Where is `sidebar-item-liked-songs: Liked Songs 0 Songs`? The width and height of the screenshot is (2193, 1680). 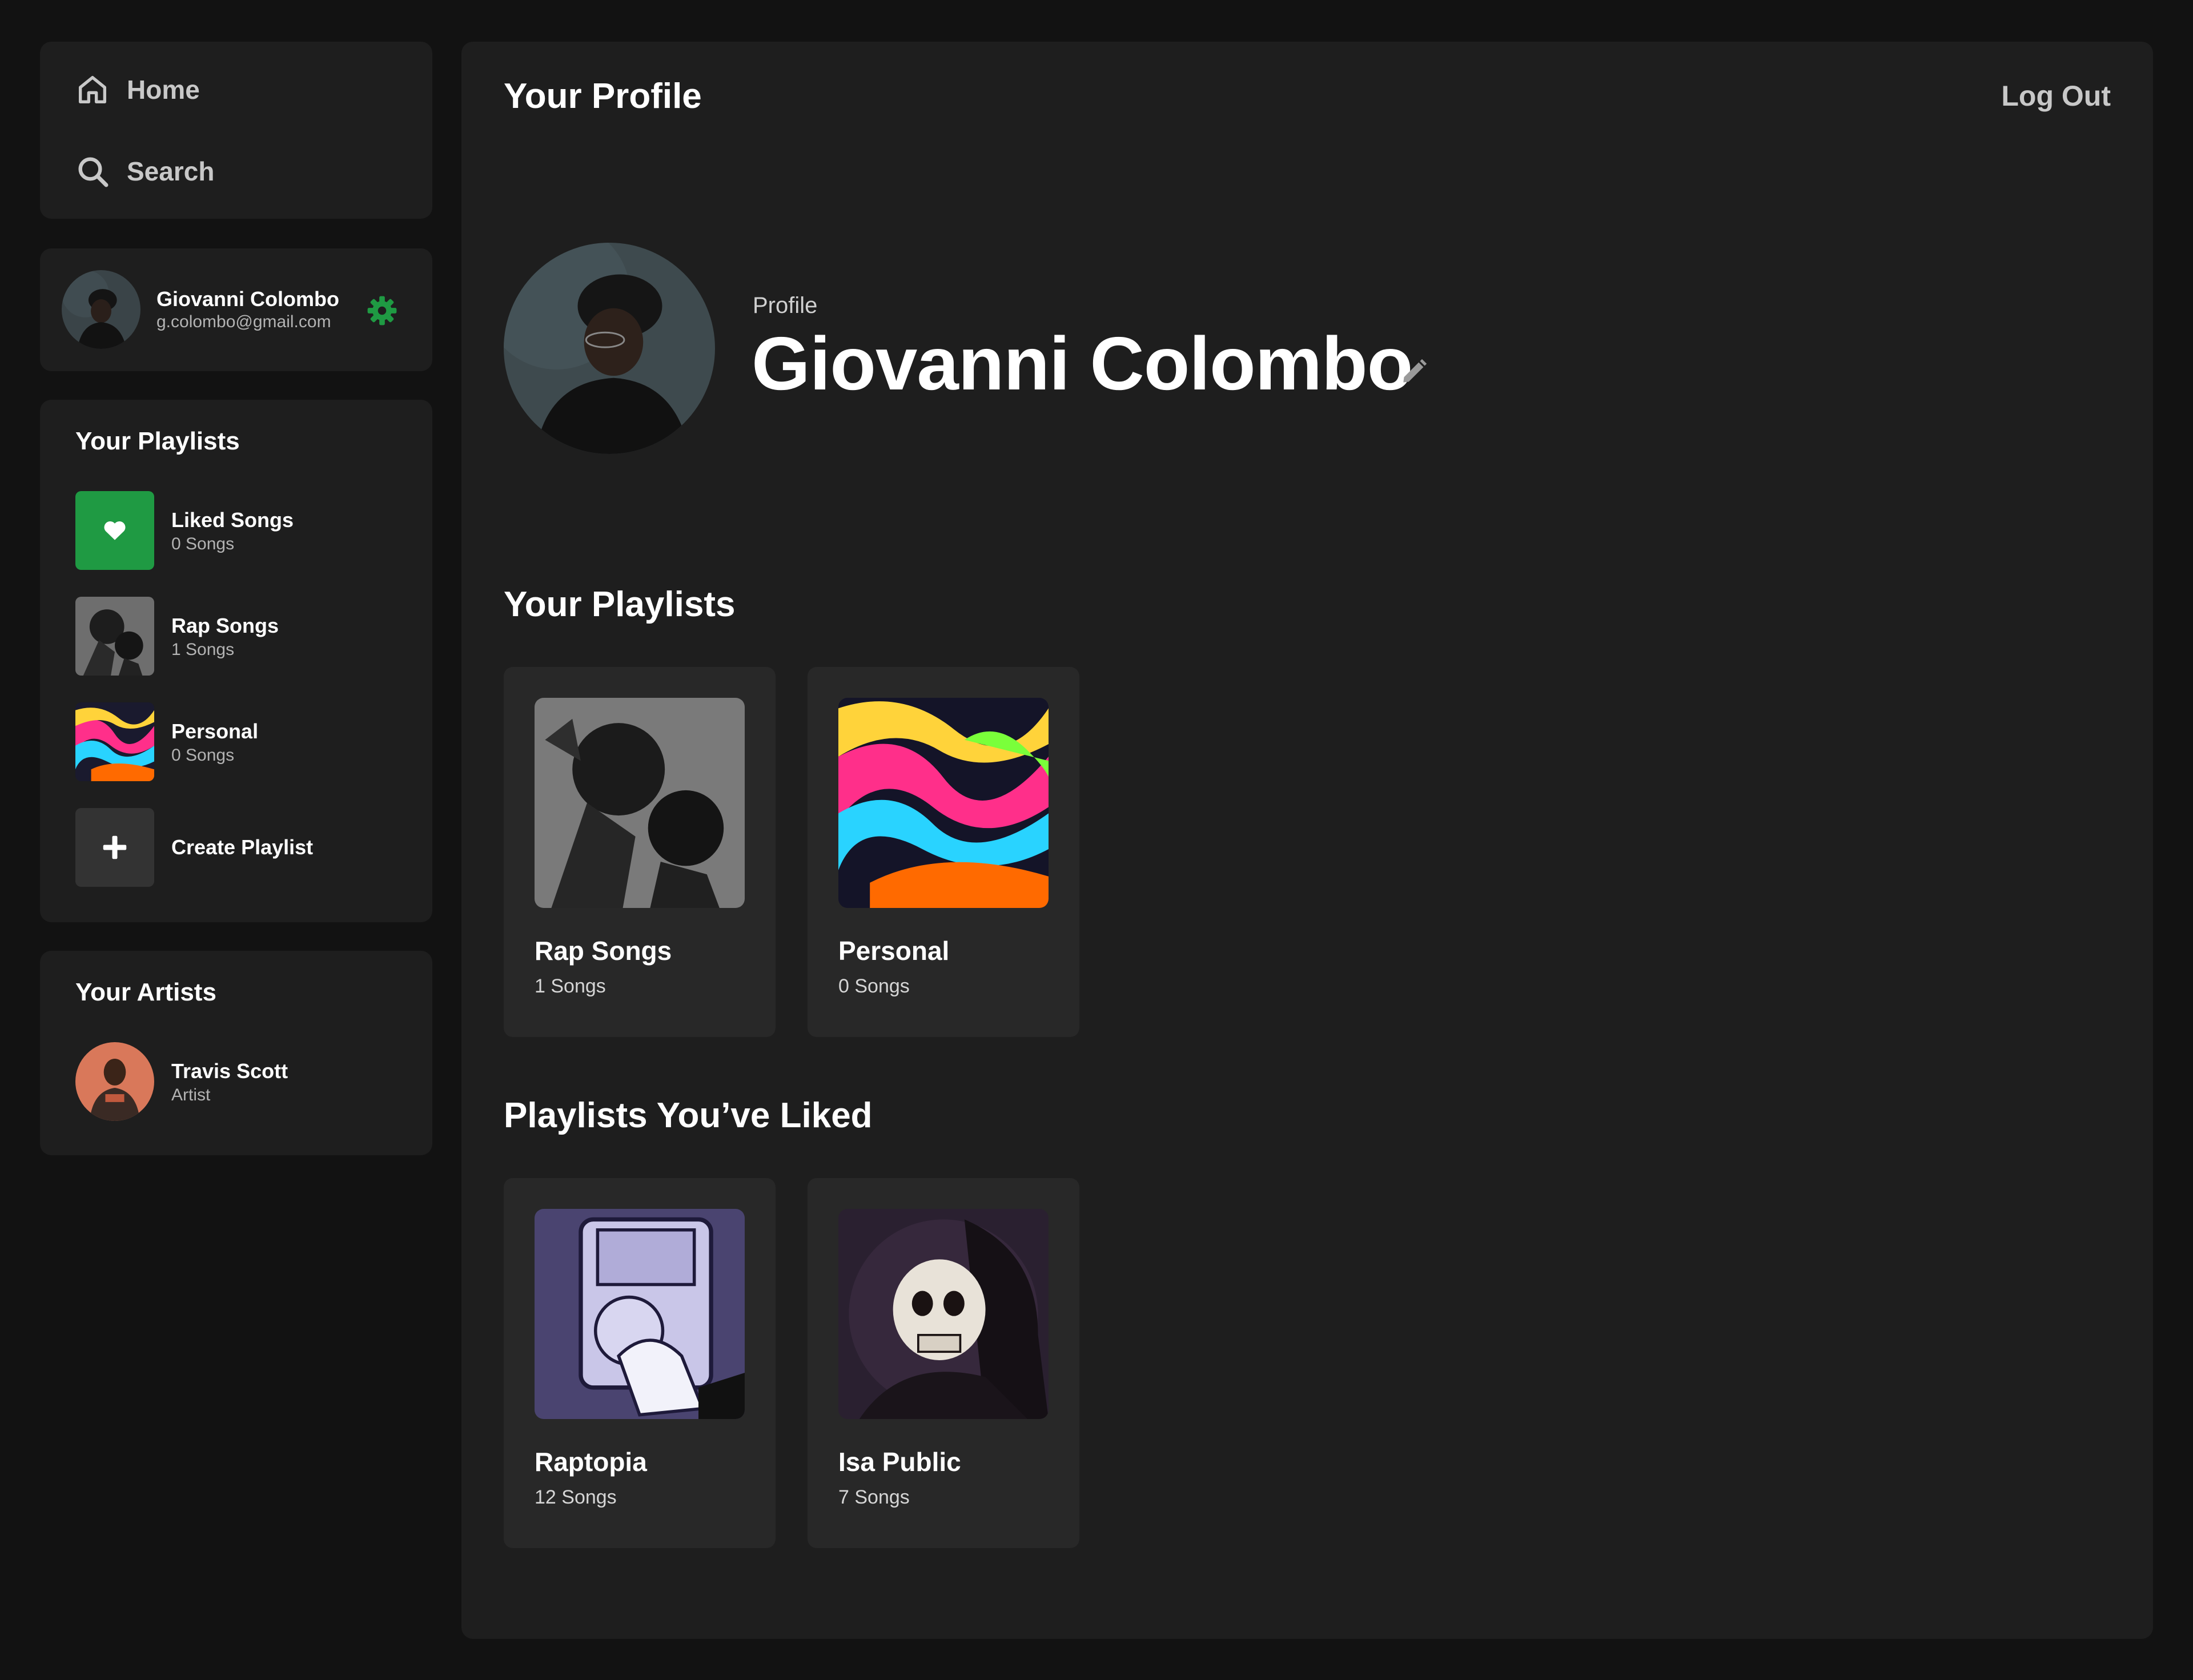
sidebar-item-liked-songs: Liked Songs 0 Songs is located at coordinates (246, 530).